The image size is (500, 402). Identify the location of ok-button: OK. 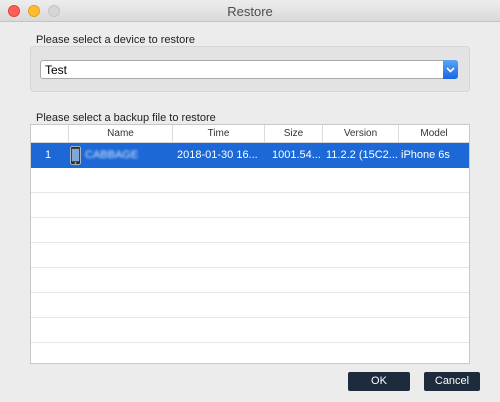
(379, 381).